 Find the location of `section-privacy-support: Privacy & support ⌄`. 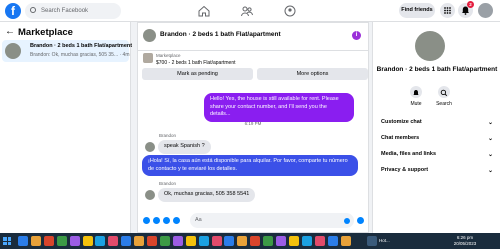

section-privacy-support: Privacy & support ⌄ is located at coordinates (437, 170).